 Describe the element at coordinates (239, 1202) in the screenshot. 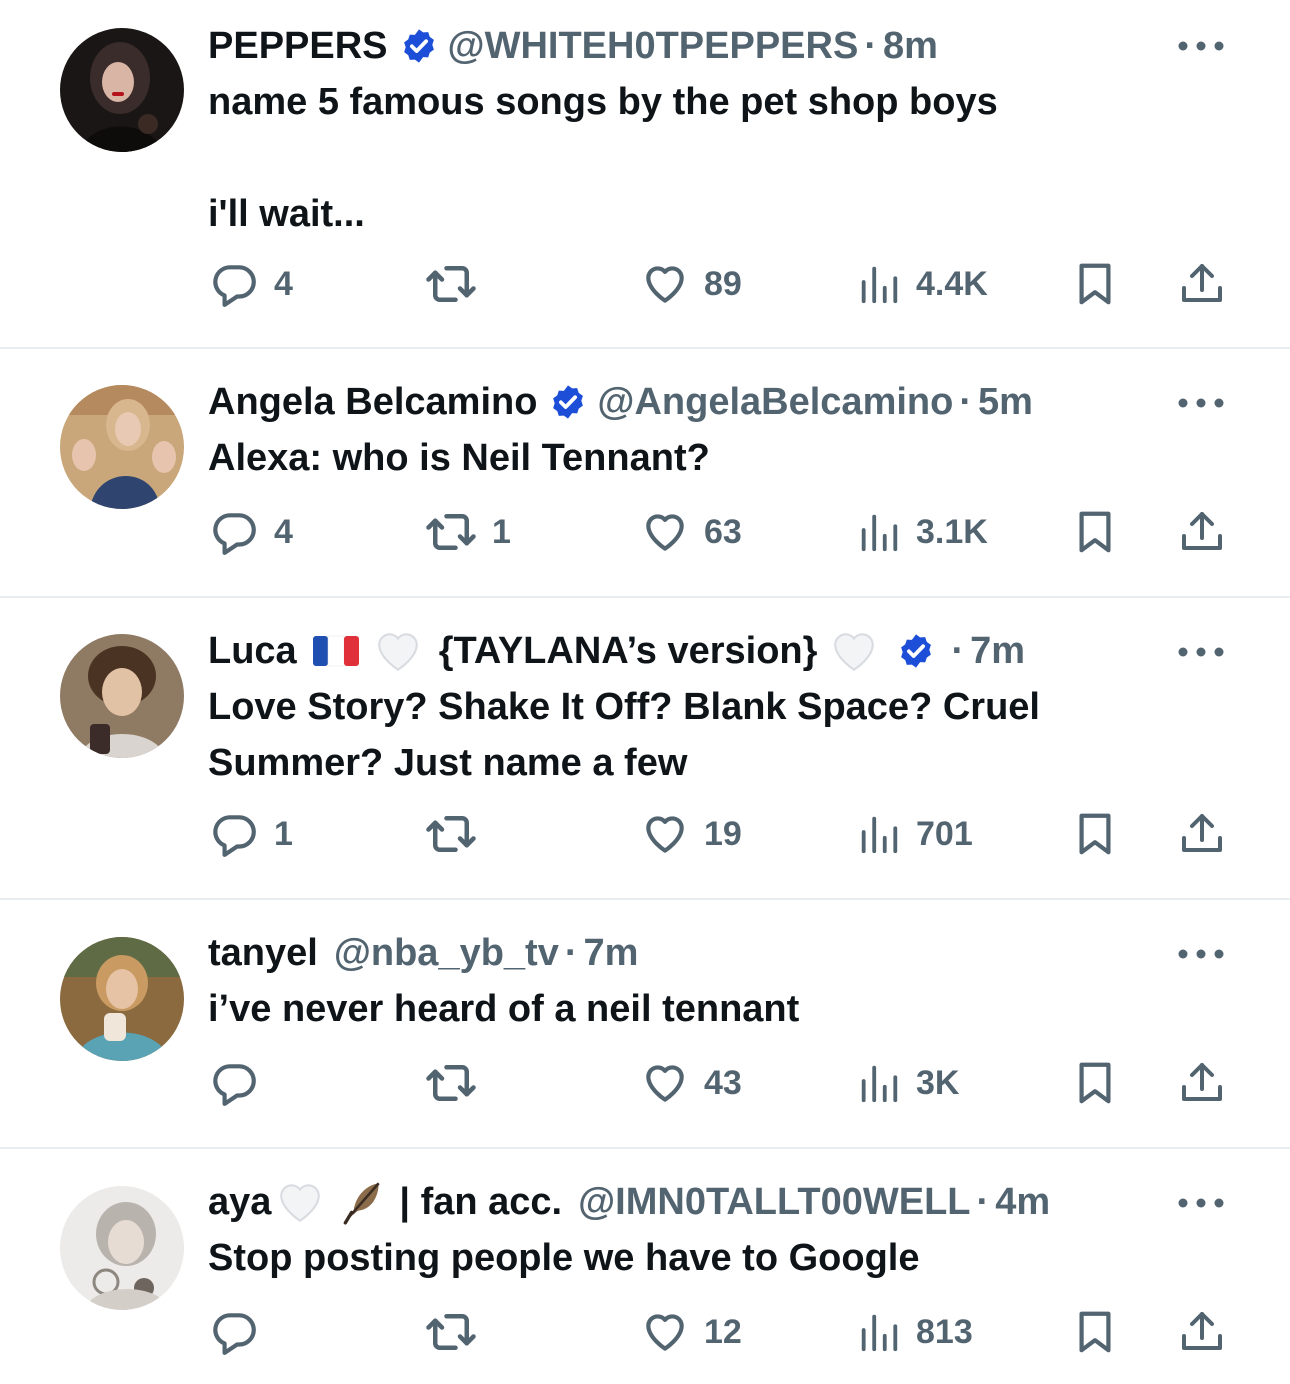

I see `author-name: aya` at that location.